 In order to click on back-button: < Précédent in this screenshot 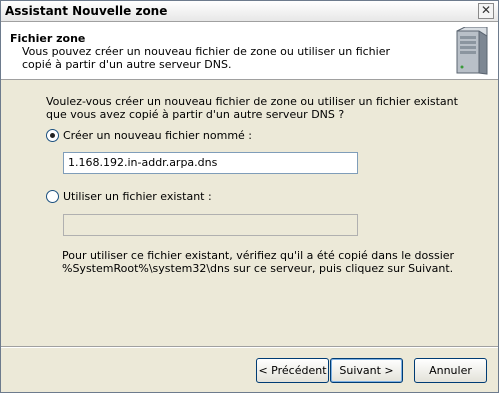, I will do `click(292, 370)`.